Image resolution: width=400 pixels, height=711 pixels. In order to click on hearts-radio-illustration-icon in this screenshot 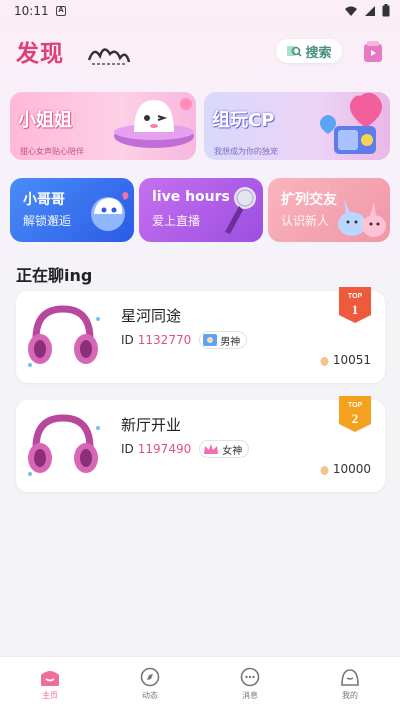, I will do `click(351, 123)`.